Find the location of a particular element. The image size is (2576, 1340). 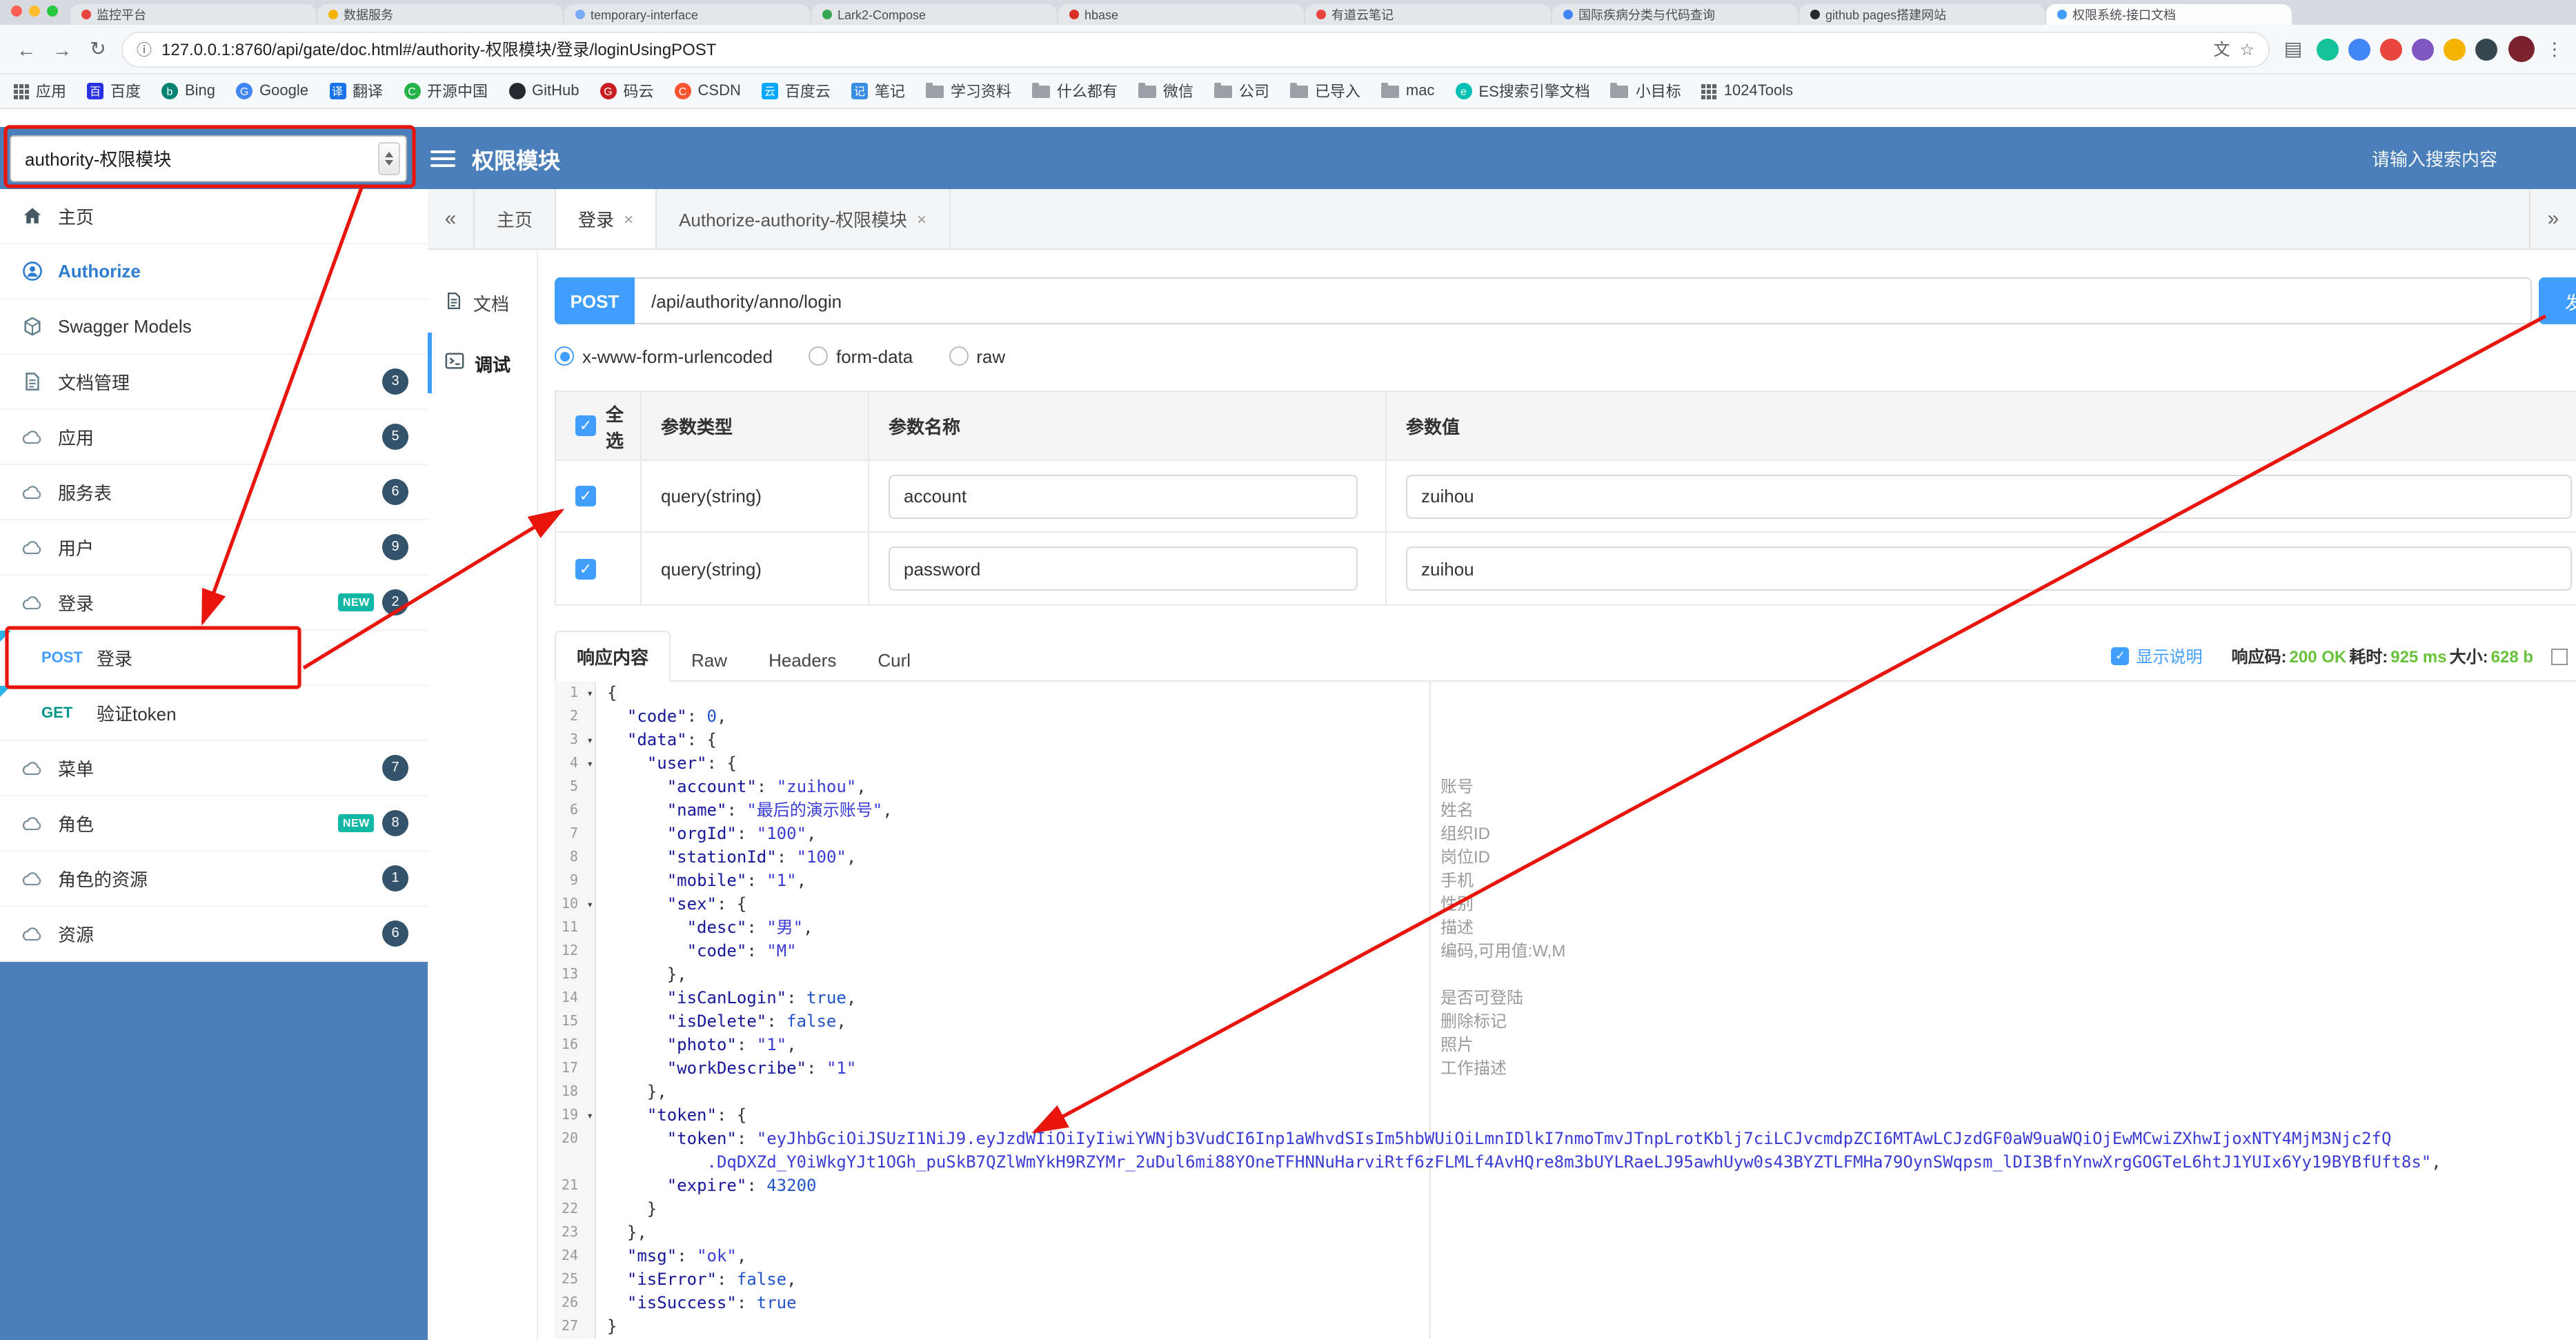

param-name-input: account is located at coordinates (1123, 496).